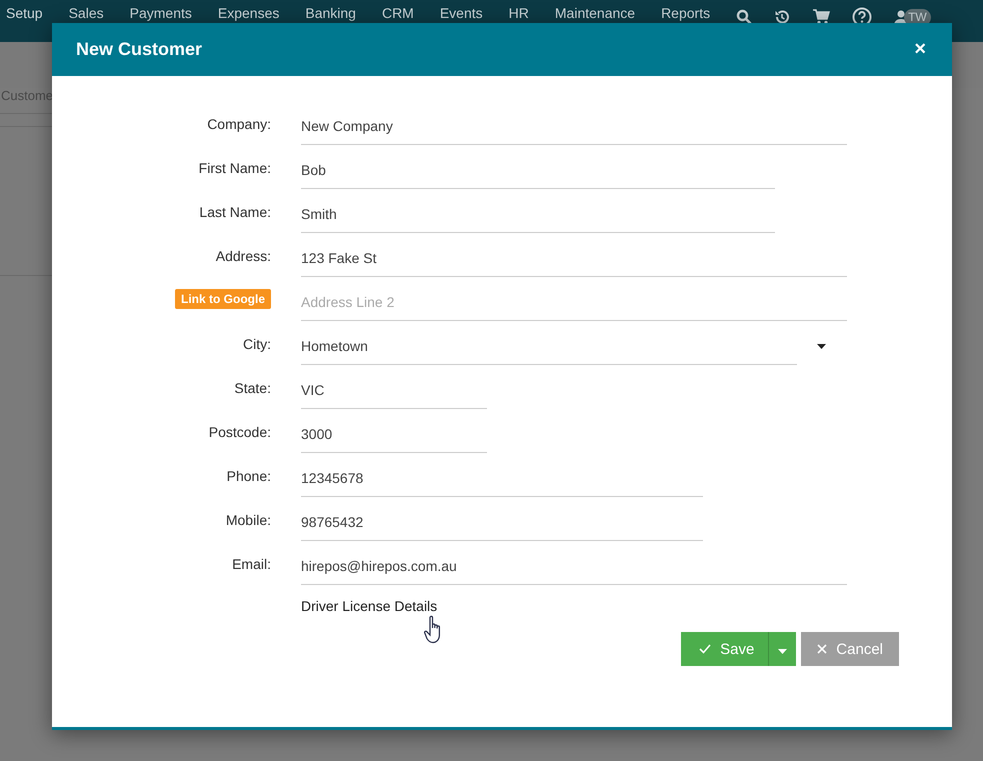 This screenshot has height=761, width=983. Describe the element at coordinates (235, 212) in the screenshot. I see `field-label: Last Name:` at that location.